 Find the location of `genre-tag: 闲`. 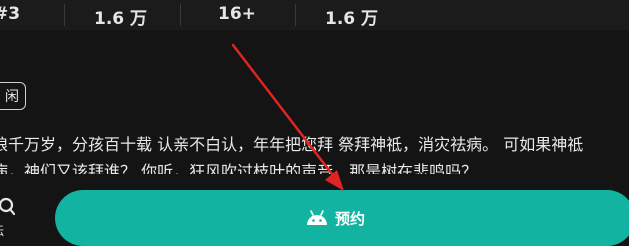

genre-tag: 闲 is located at coordinates (13, 96).